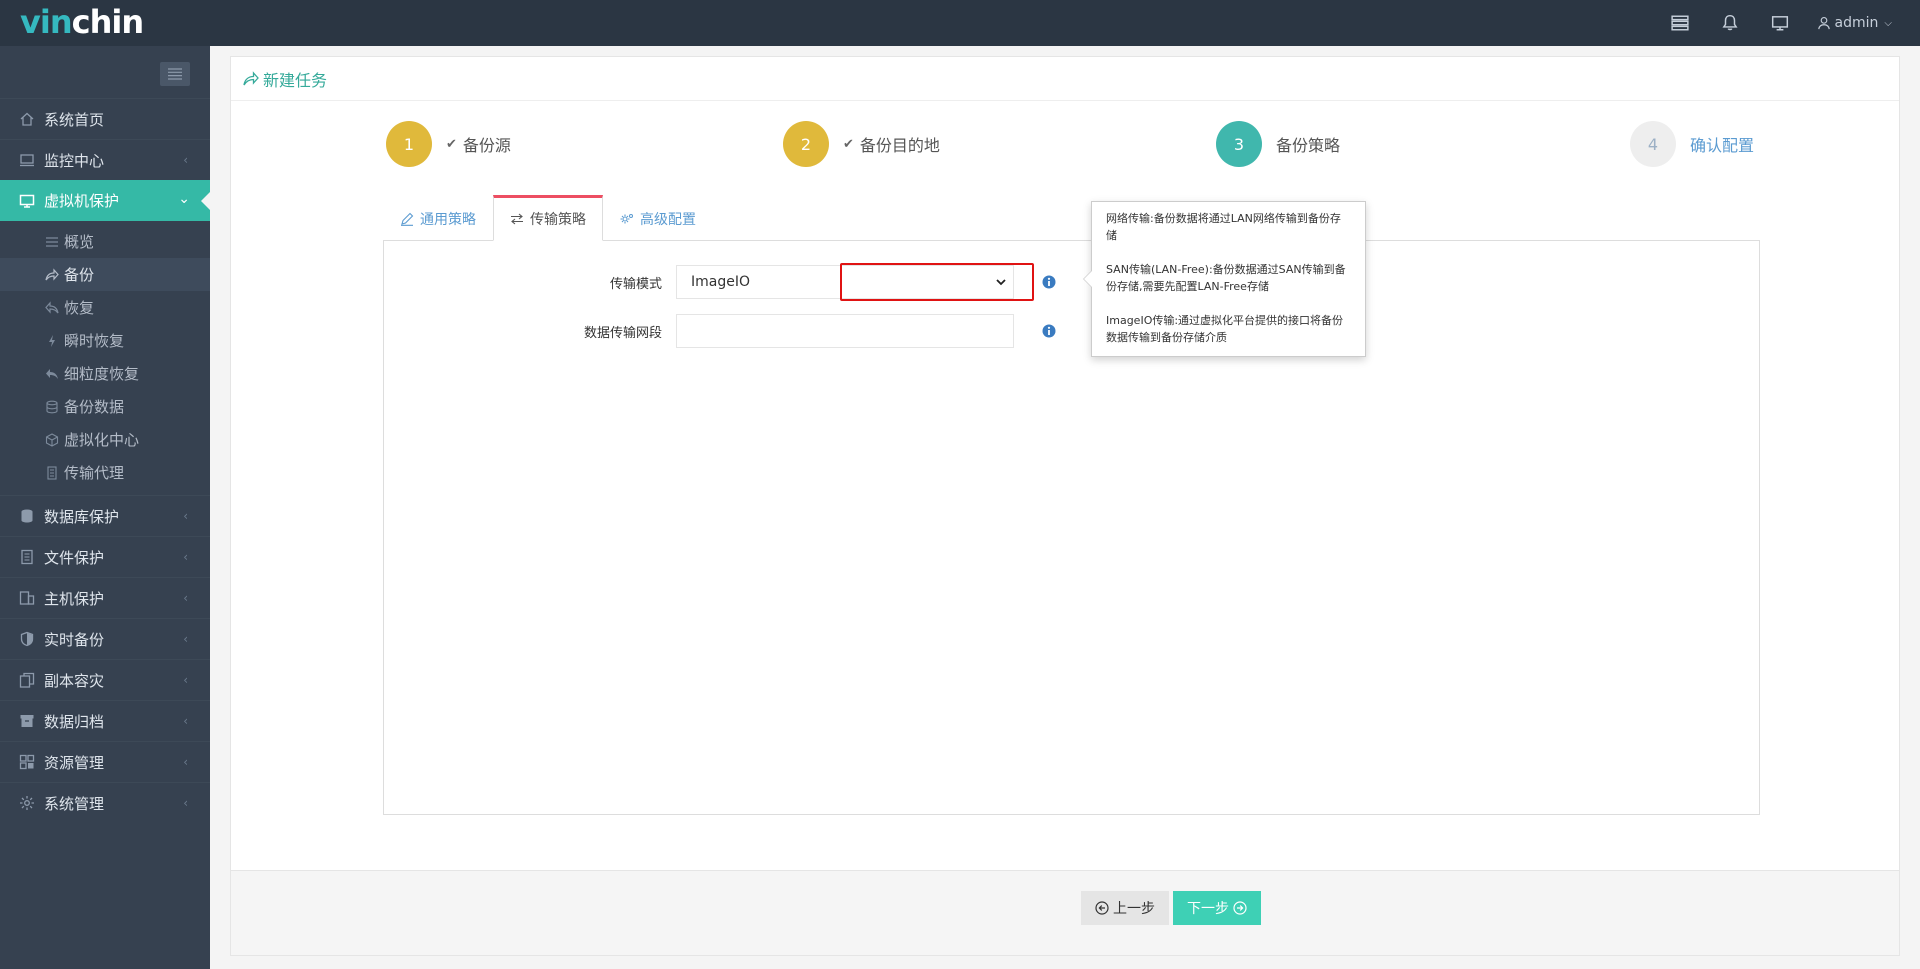 Image resolution: width=1920 pixels, height=969 pixels. Describe the element at coordinates (635, 284) in the screenshot. I see `transfer-mode-label: 传输模式` at that location.